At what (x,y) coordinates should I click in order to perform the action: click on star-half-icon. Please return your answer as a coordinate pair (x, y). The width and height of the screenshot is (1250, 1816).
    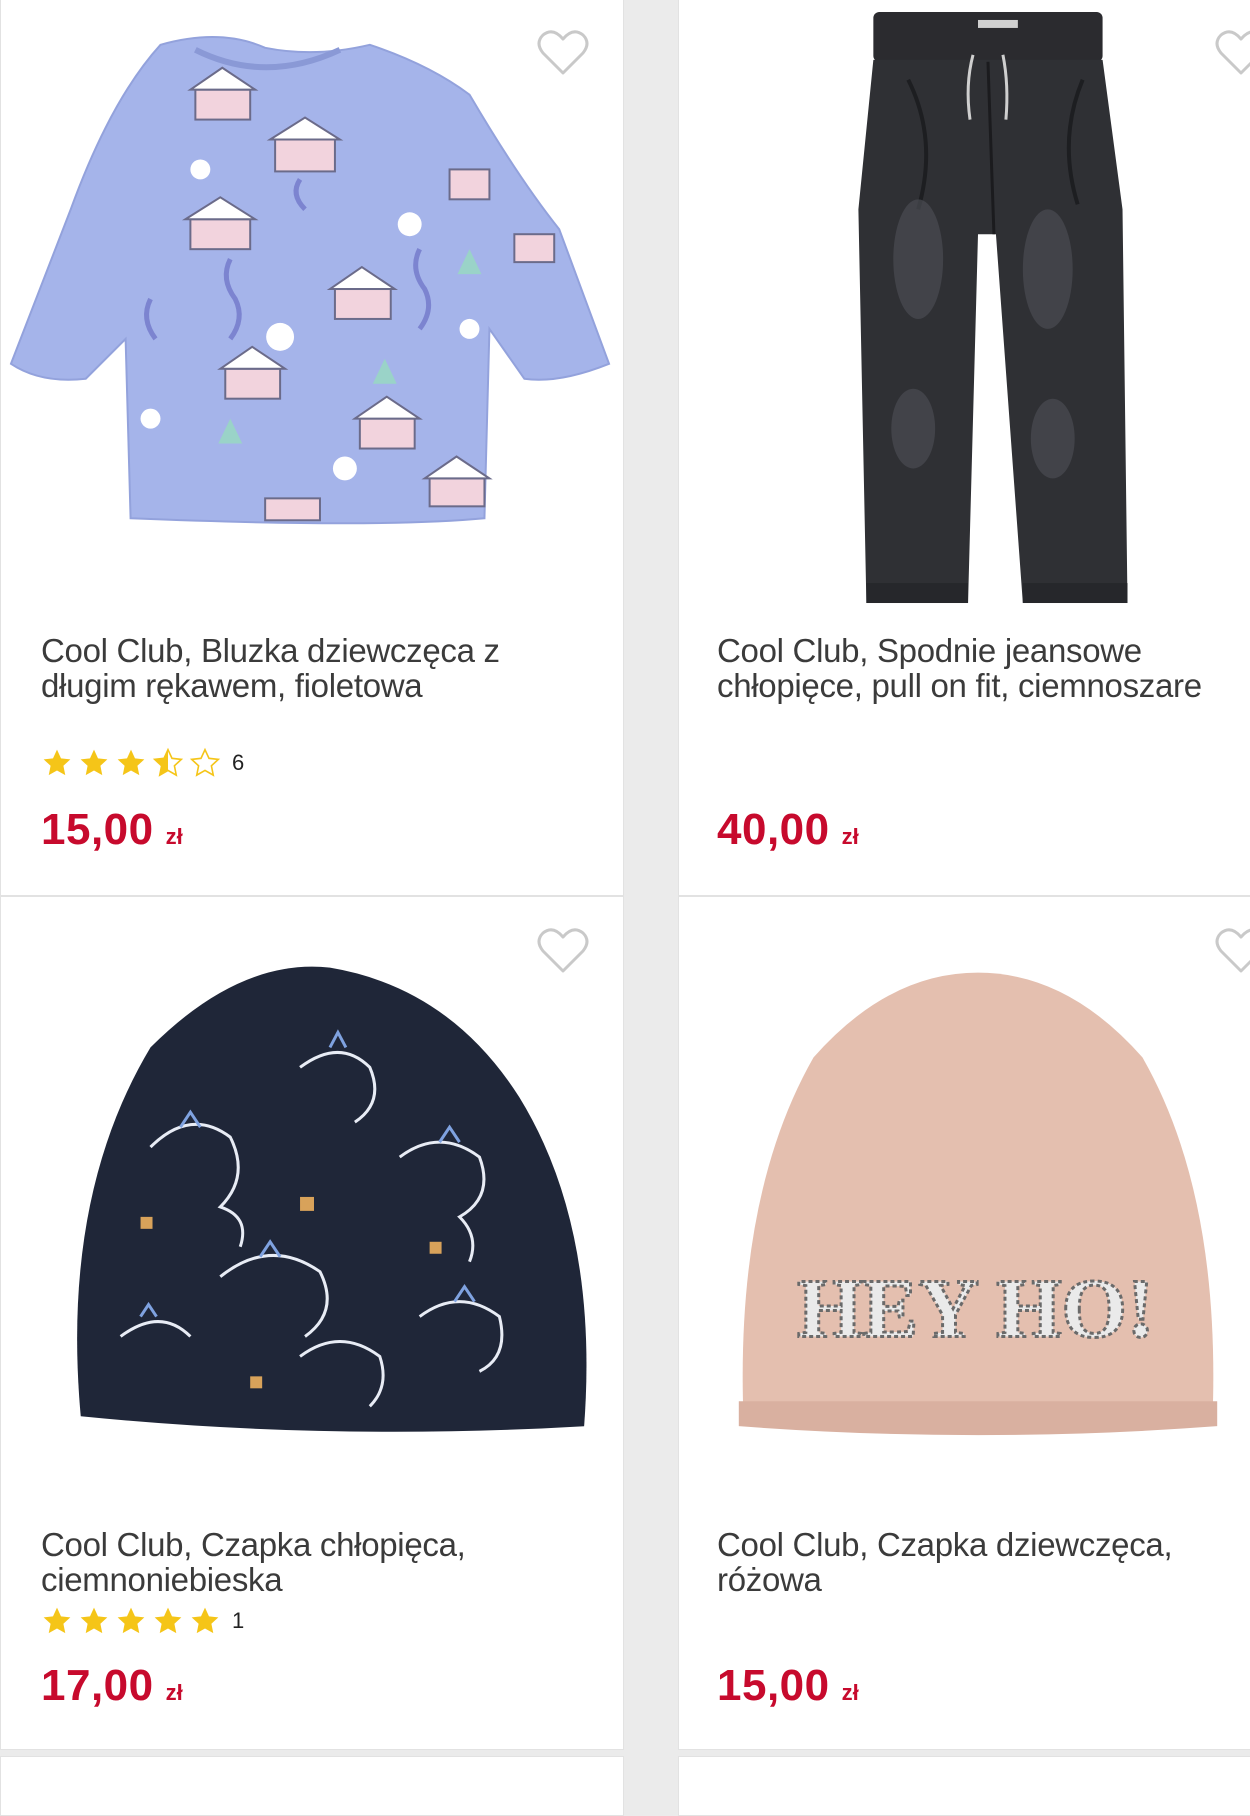
    Looking at the image, I should click on (168, 762).